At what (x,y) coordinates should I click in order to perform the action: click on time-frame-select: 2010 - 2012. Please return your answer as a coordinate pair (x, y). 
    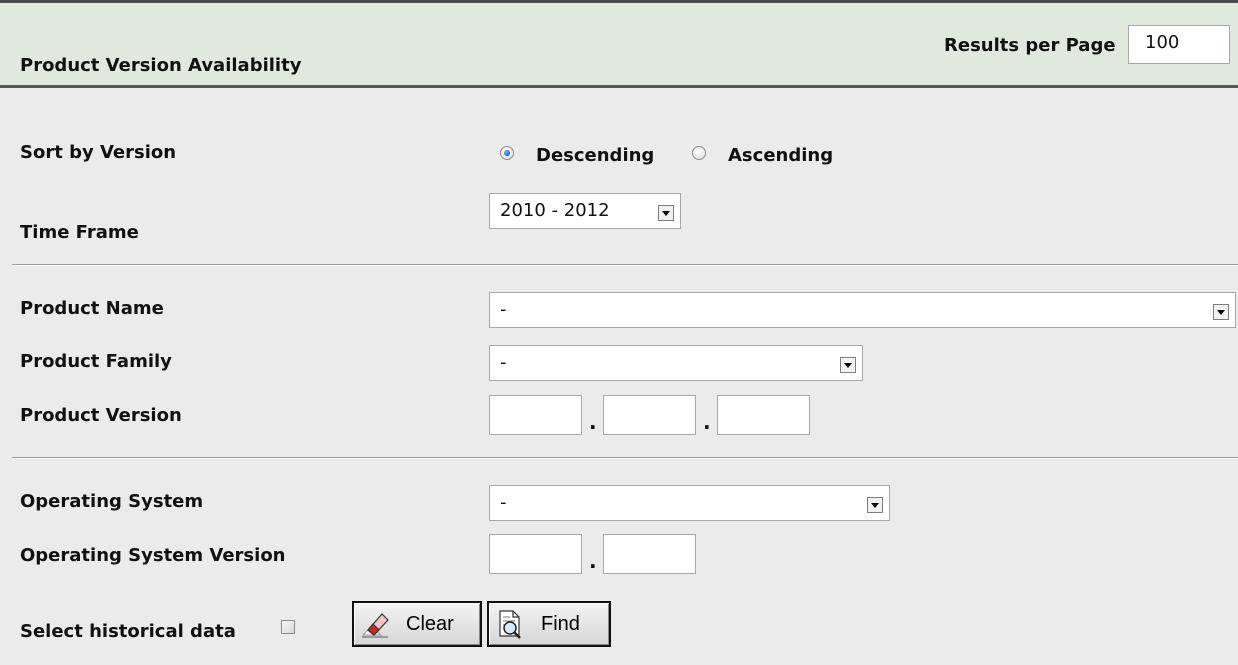
    Looking at the image, I should click on (585, 211).